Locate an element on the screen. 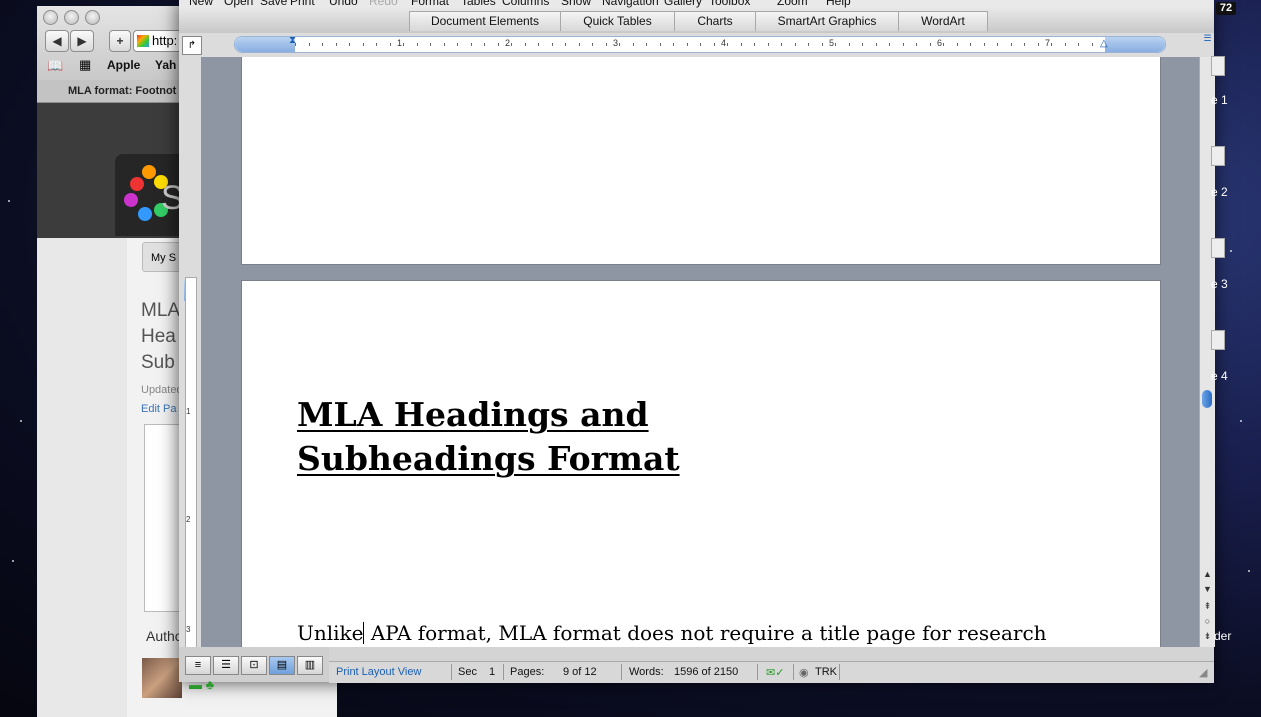 This screenshot has height=717, width=1261. undo-button: Undo is located at coordinates (343, 4).